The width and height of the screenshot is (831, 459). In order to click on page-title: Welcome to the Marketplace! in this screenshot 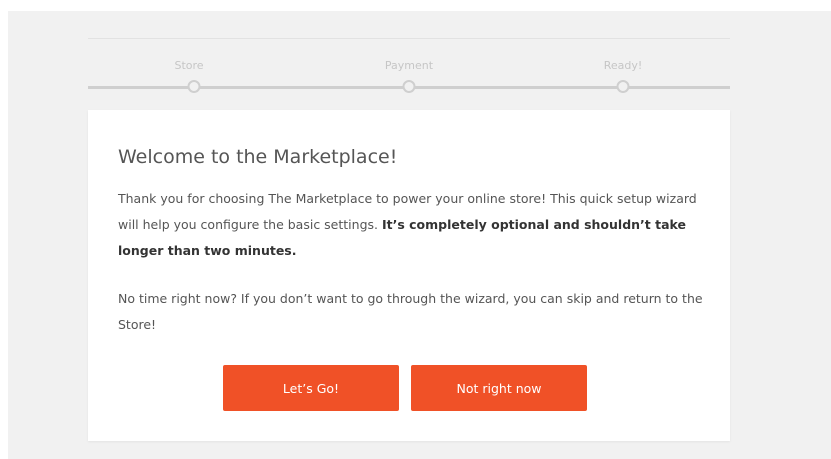, I will do `click(258, 157)`.